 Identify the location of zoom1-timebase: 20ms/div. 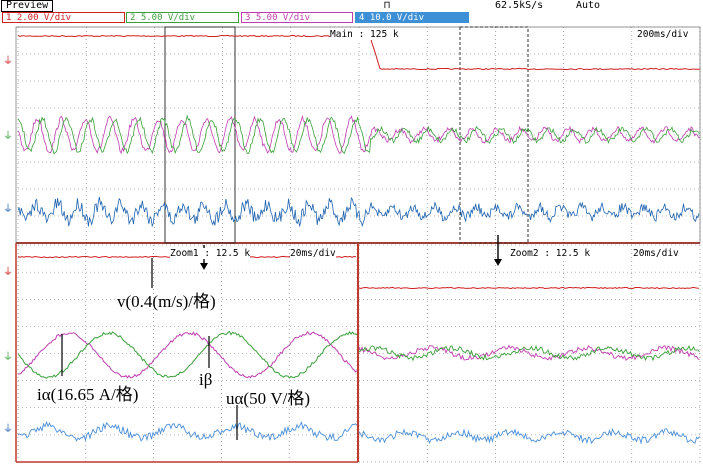
(313, 253).